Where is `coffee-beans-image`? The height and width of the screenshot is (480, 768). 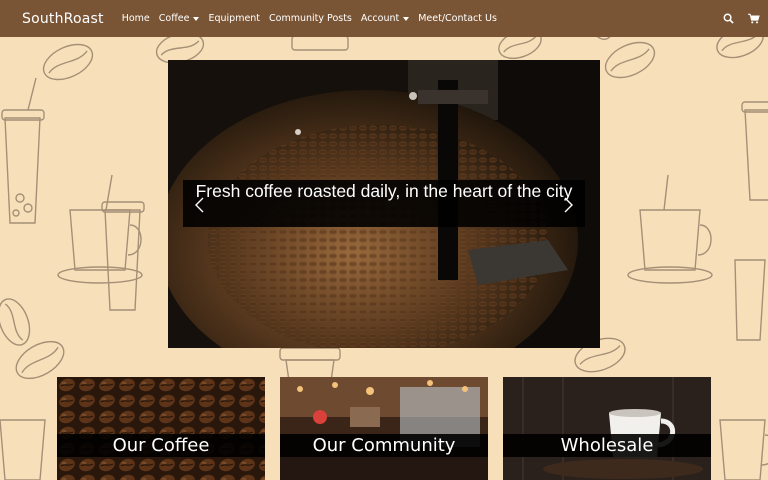
coffee-beans-image is located at coordinates (161, 428).